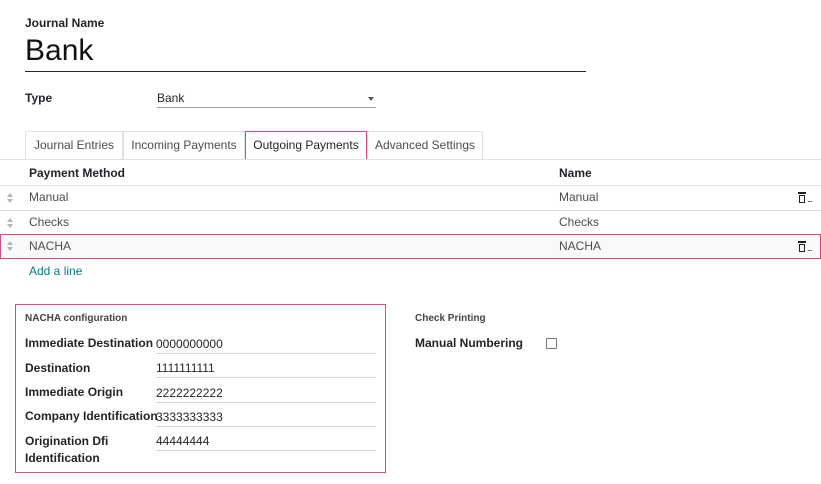 Image resolution: width=821 pixels, height=484 pixels. I want to click on caret-down-icon, so click(371, 99).